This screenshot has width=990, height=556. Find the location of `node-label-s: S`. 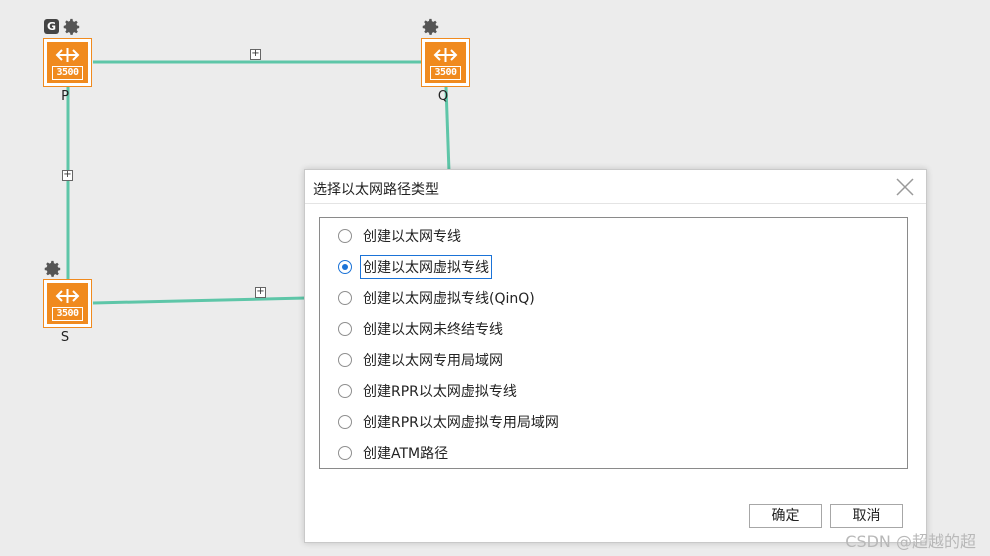

node-label-s: S is located at coordinates (65, 337).